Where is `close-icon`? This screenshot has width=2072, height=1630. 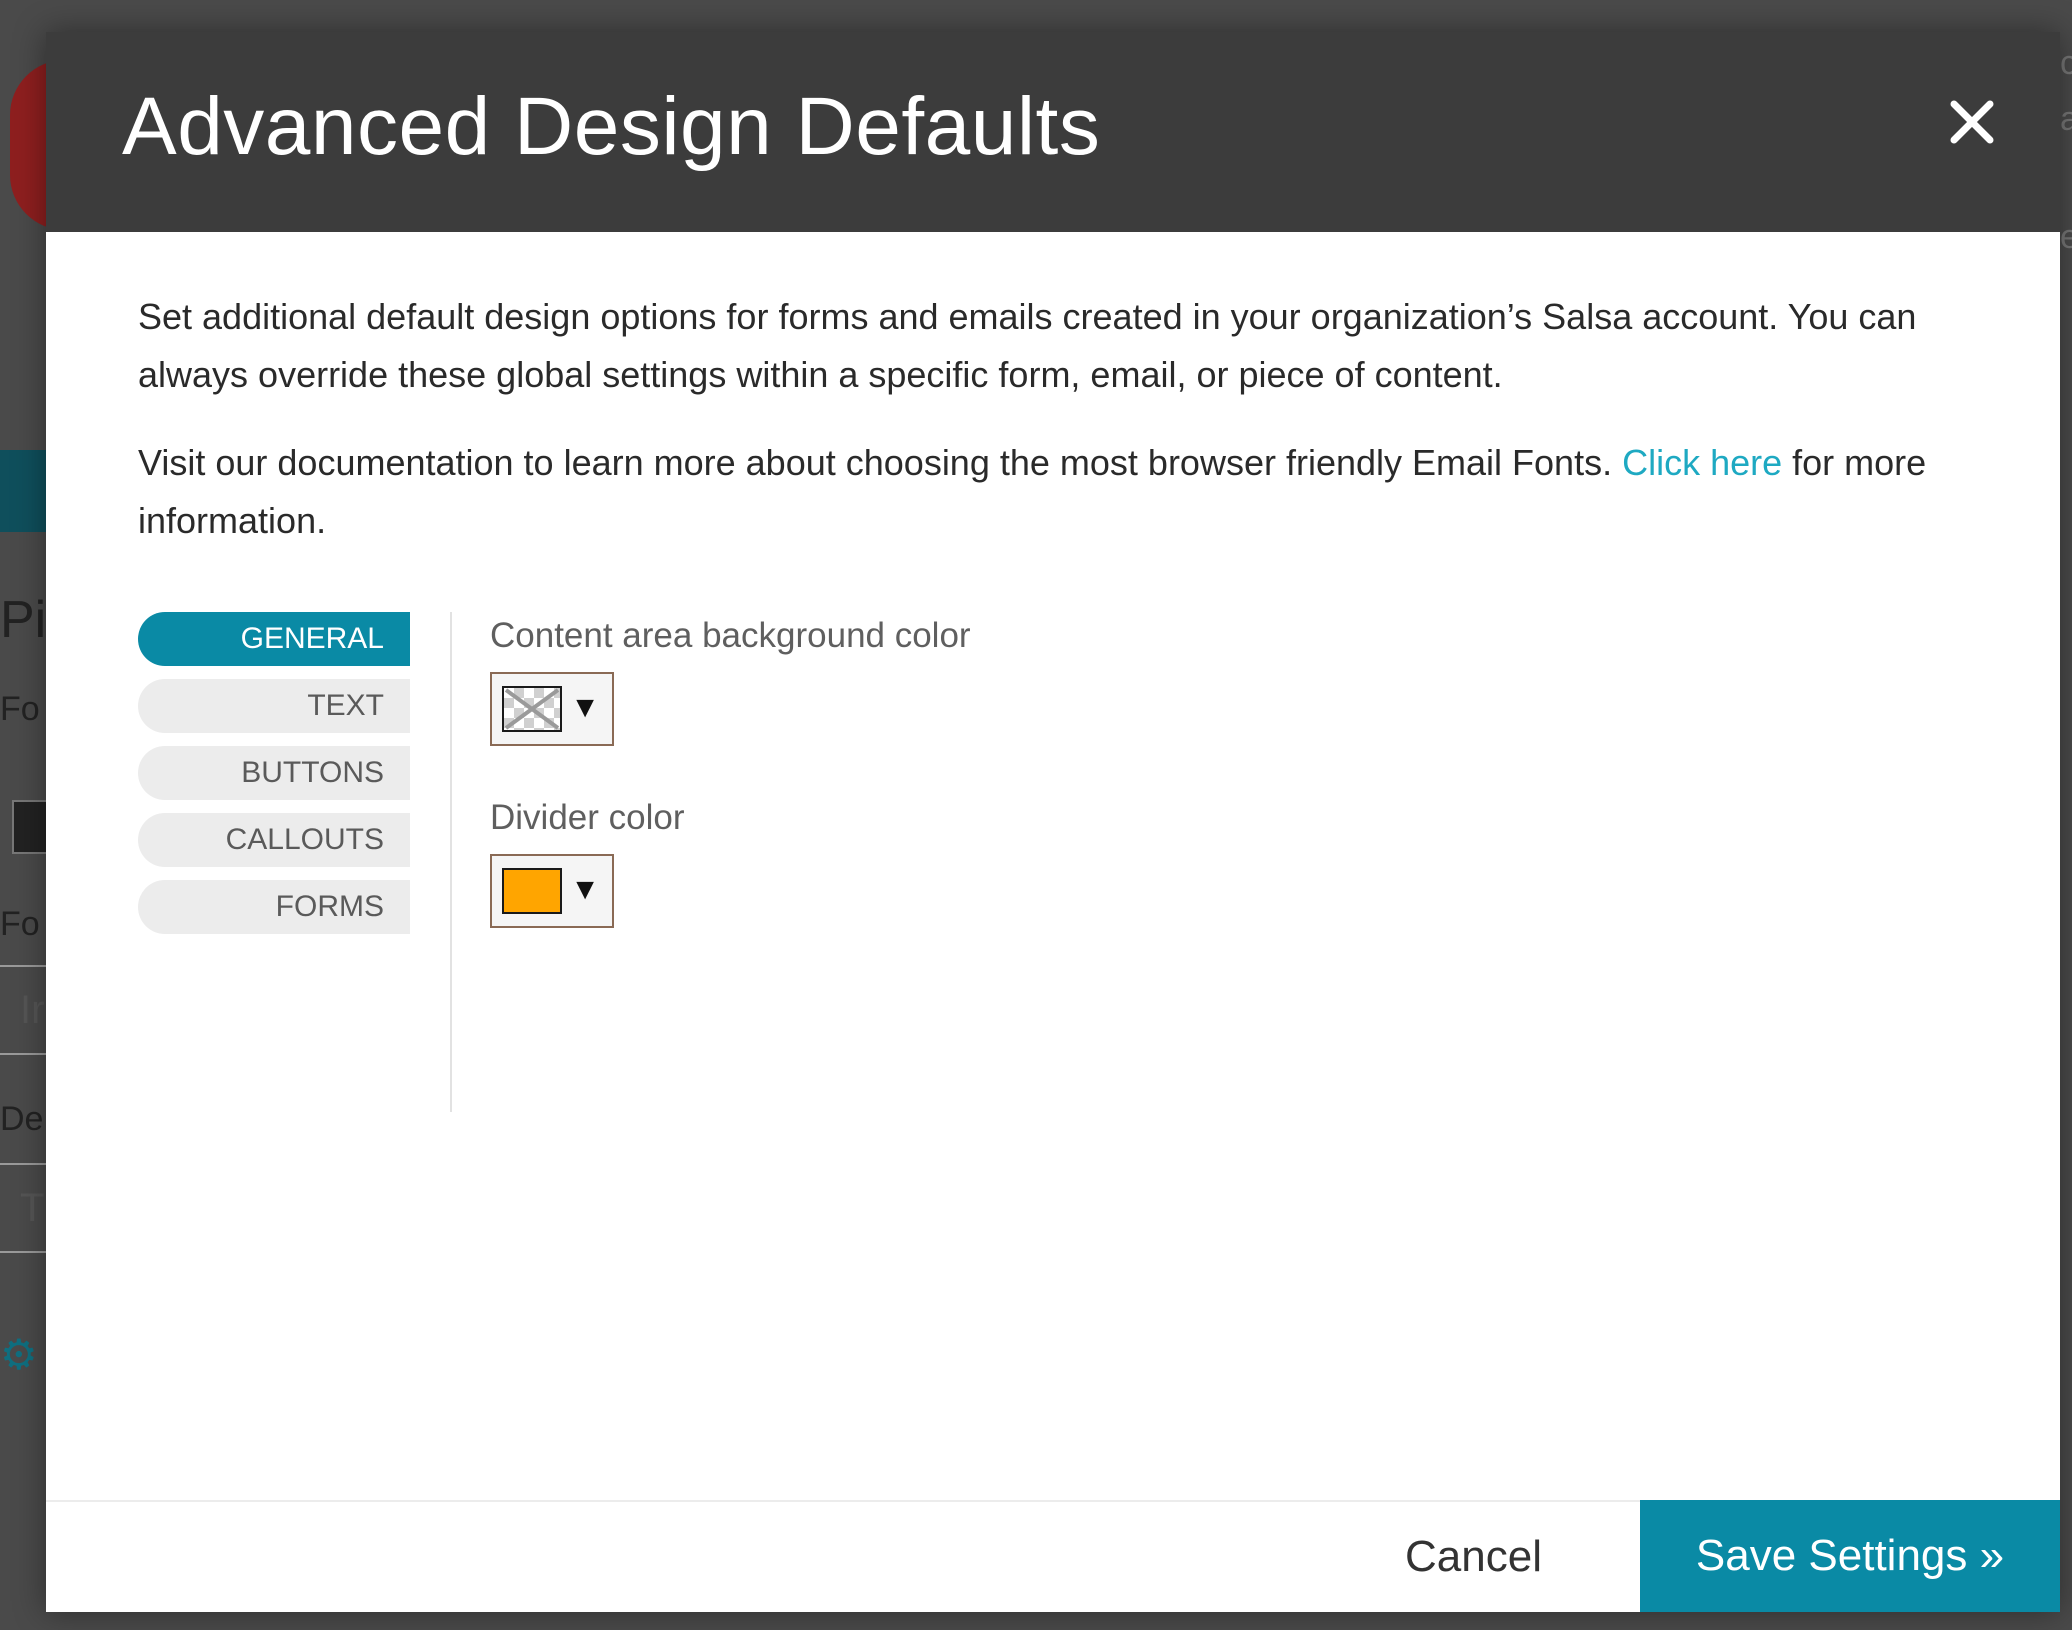
close-icon is located at coordinates (1972, 122).